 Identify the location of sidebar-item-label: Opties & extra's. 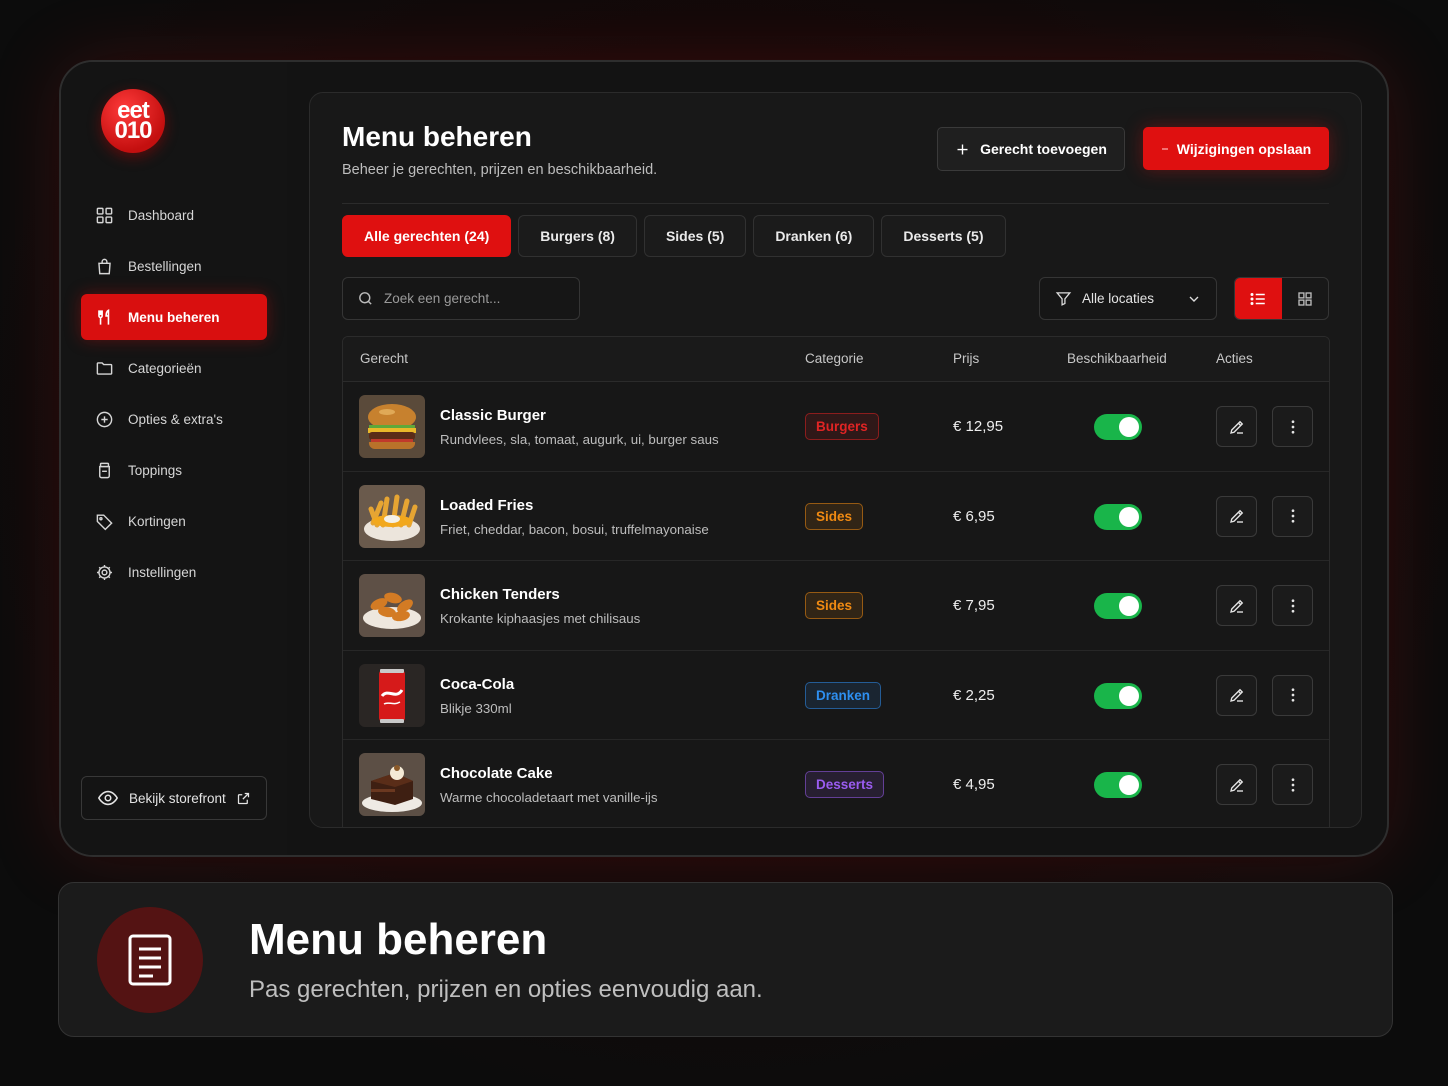
(175, 419).